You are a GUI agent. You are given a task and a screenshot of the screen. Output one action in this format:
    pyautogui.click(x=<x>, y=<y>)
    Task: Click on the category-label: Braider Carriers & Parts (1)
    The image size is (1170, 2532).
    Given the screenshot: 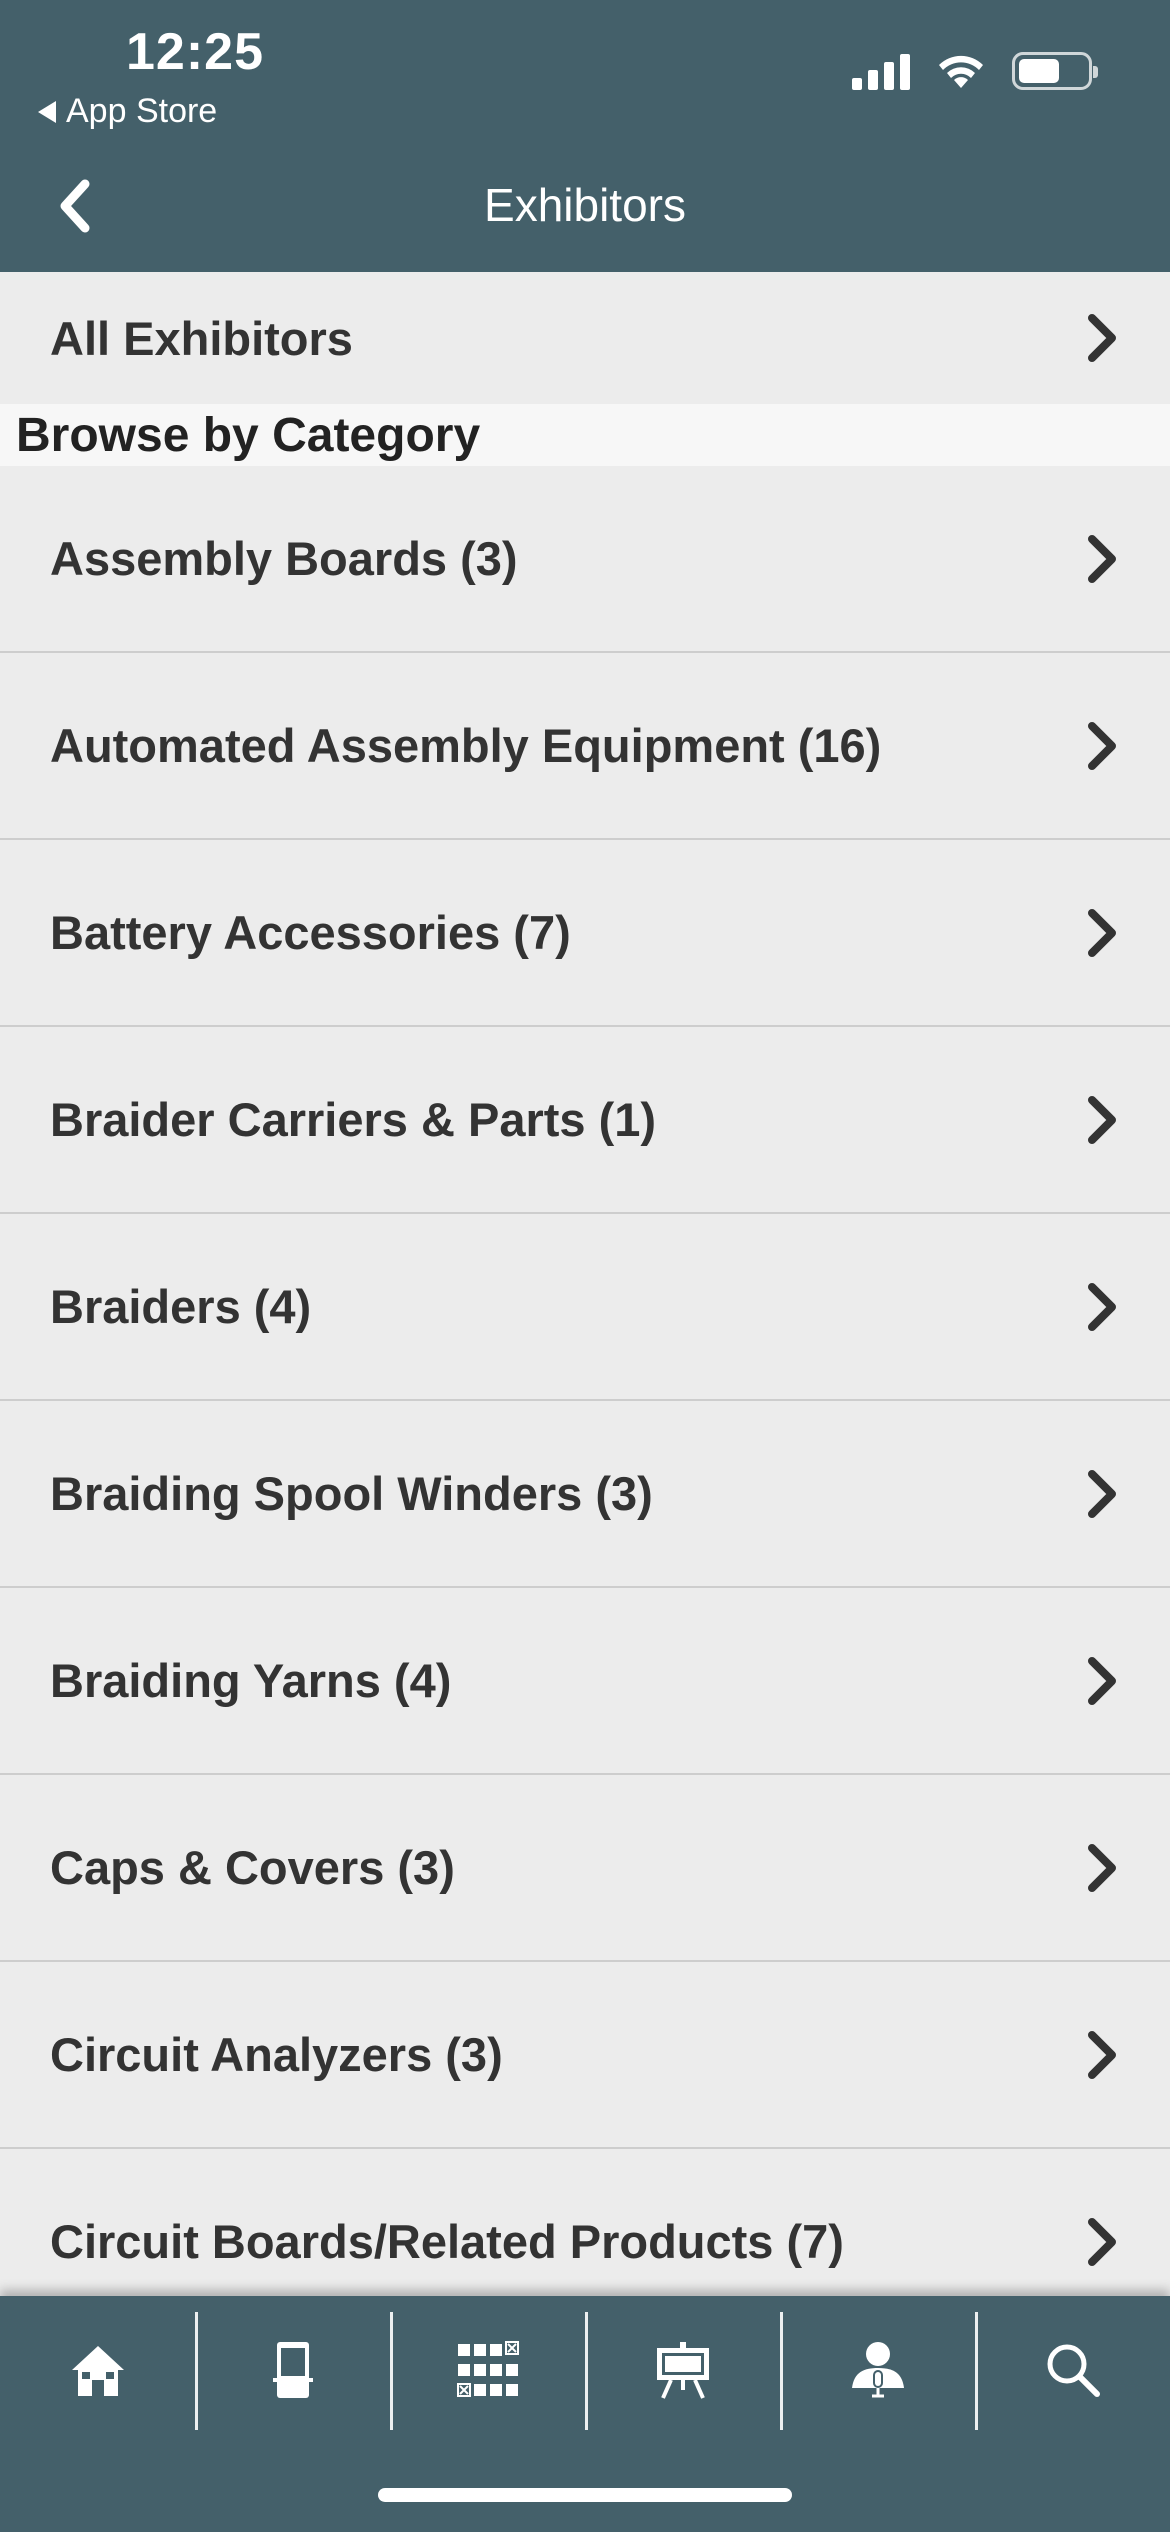 What is the action you would take?
    pyautogui.click(x=353, y=1119)
    